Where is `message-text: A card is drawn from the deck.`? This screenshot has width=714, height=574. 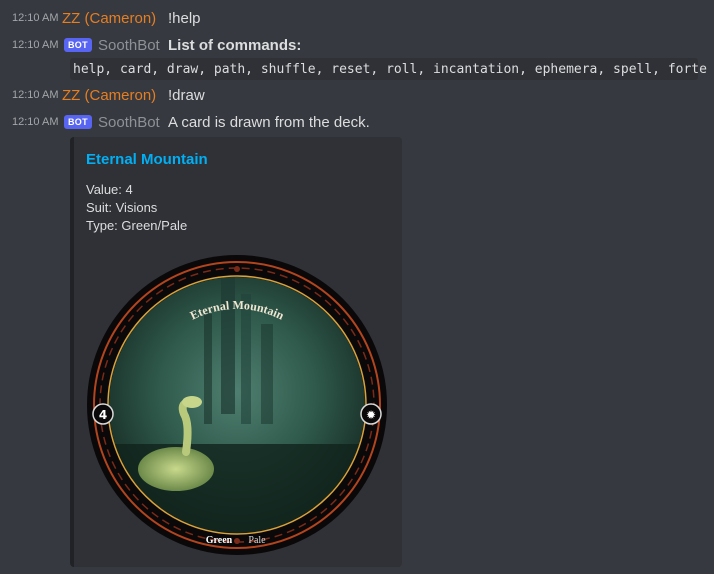
message-text: A card is drawn from the deck. is located at coordinates (269, 122).